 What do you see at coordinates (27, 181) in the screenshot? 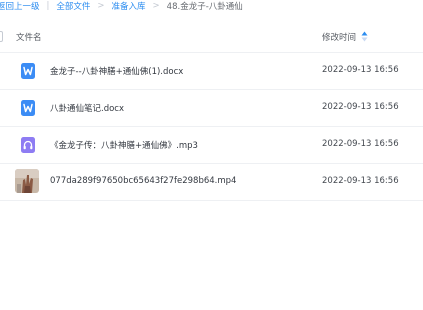
I see `video-thumbnail` at bounding box center [27, 181].